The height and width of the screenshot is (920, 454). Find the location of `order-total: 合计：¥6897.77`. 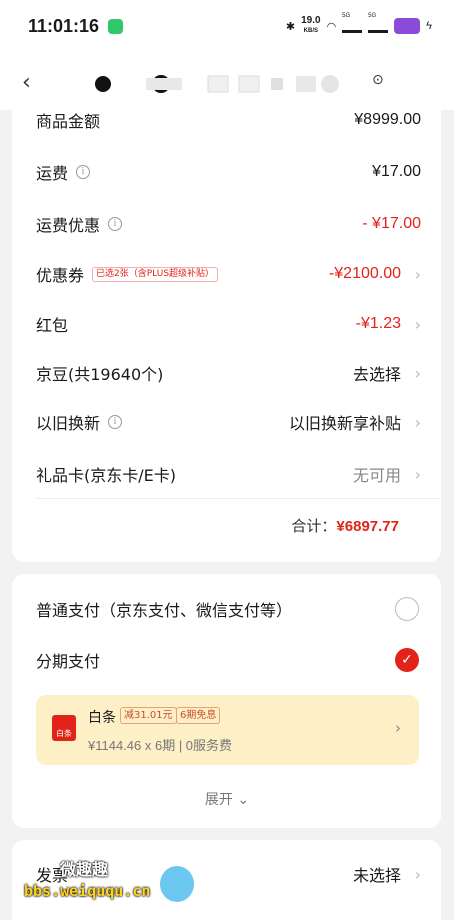

order-total: 合计：¥6897.77 is located at coordinates (345, 525).